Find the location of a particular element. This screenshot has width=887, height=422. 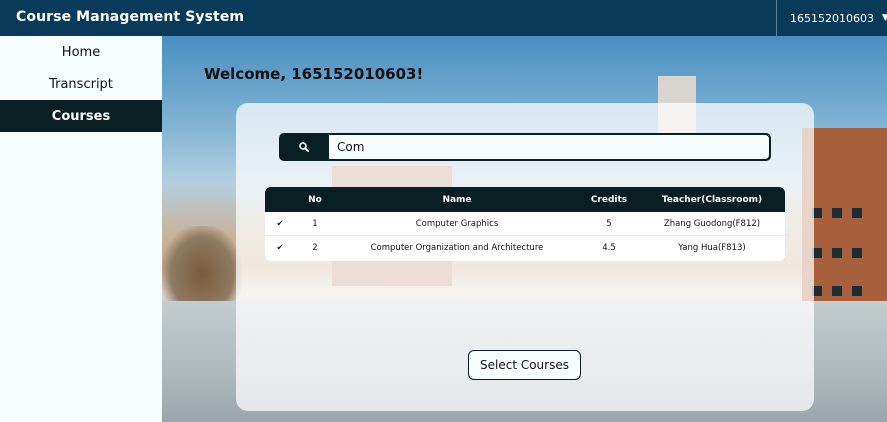

row-teacher: Yang Hua(F813) is located at coordinates (712, 248).